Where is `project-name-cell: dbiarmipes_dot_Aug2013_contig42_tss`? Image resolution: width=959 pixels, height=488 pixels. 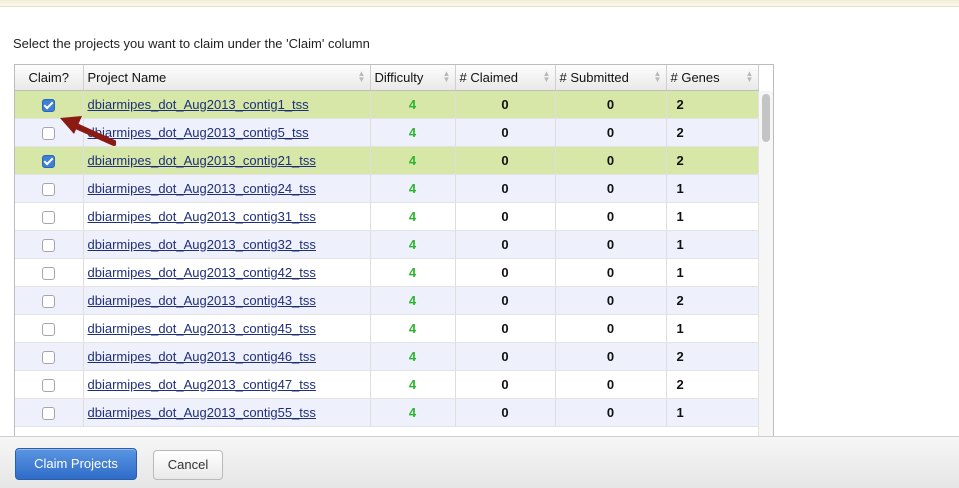 project-name-cell: dbiarmipes_dot_Aug2013_contig42_tss is located at coordinates (227, 272).